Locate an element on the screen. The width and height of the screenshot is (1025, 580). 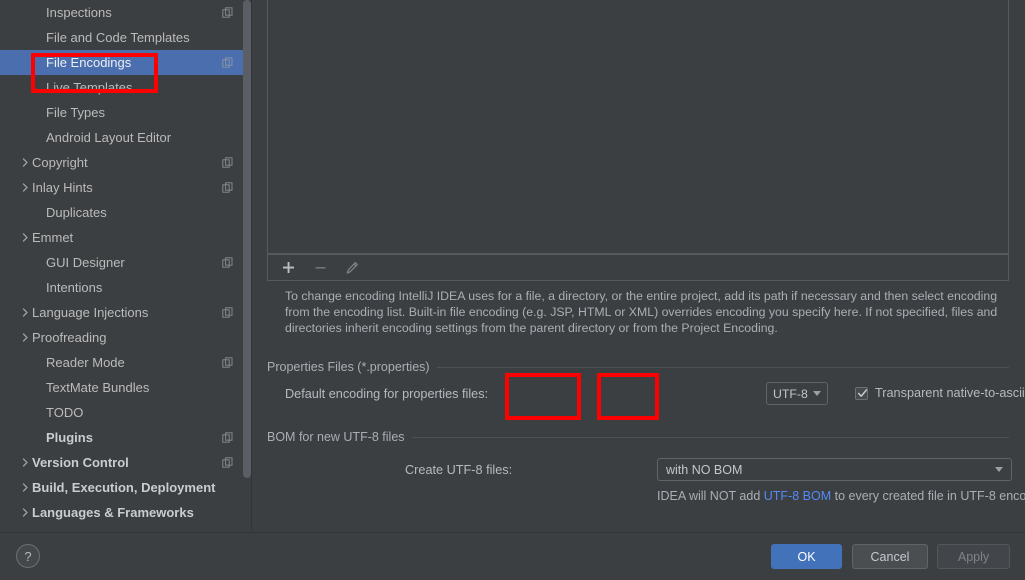
sidebar-item-label: GUI Designer is located at coordinates (85, 262).